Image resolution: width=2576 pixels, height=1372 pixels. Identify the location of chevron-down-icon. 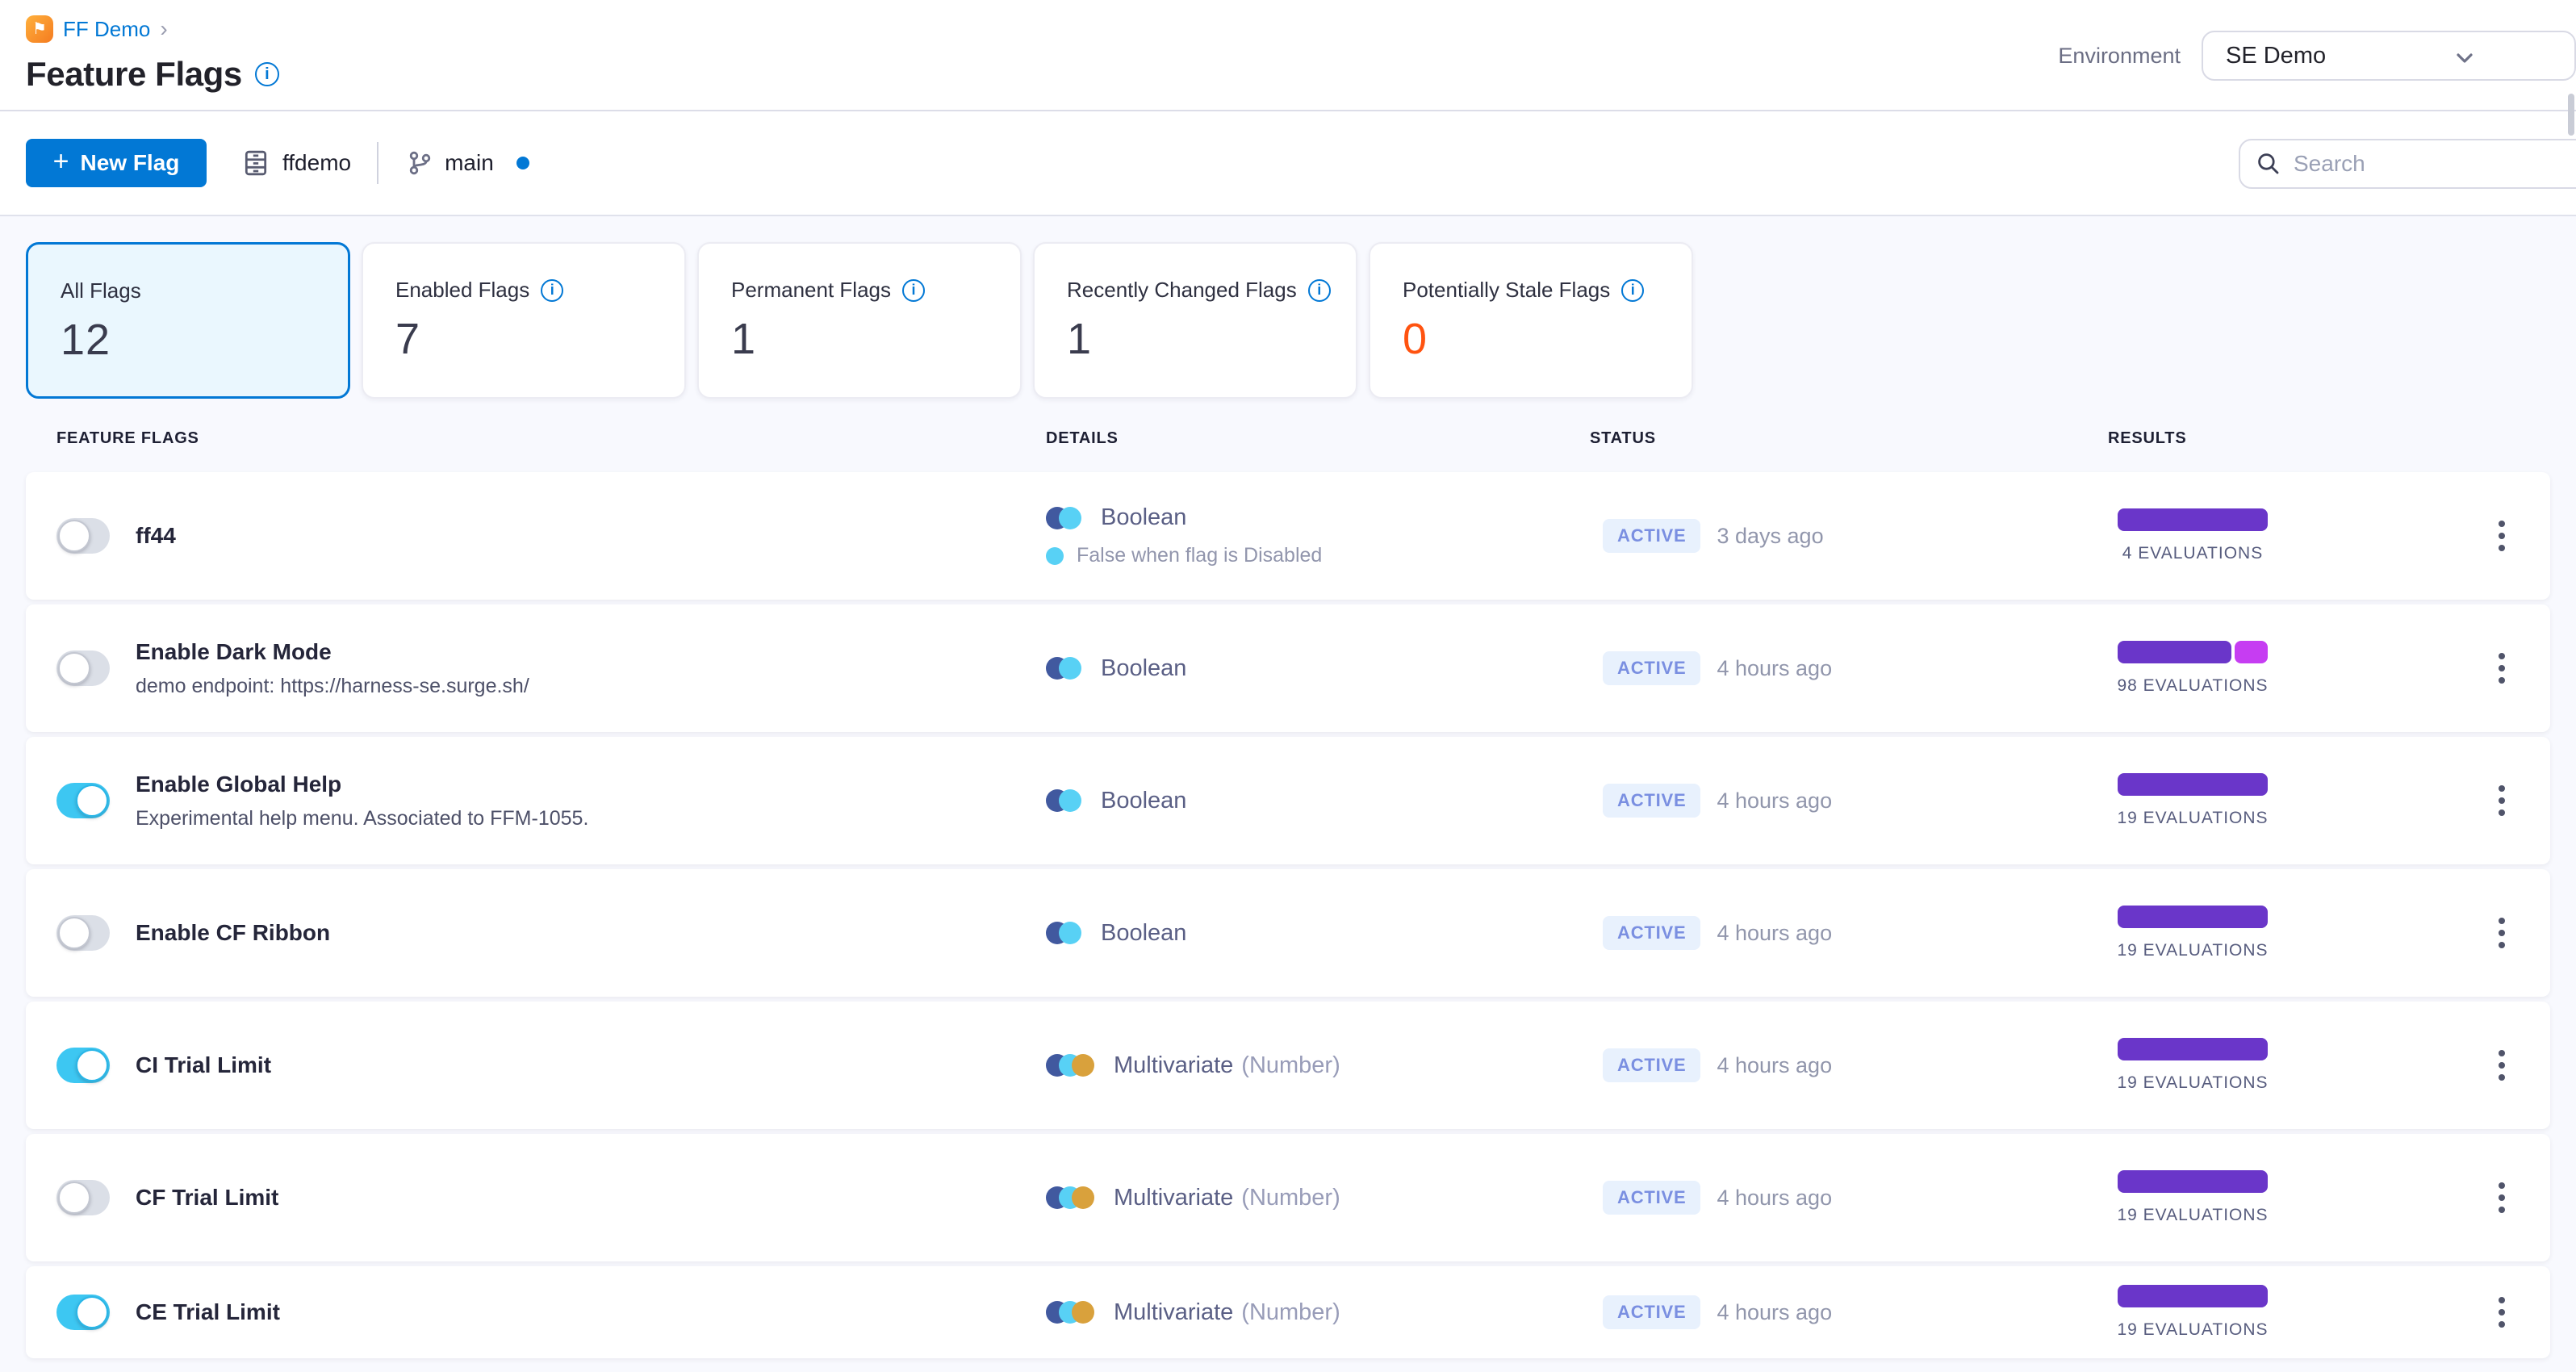
(2465, 58).